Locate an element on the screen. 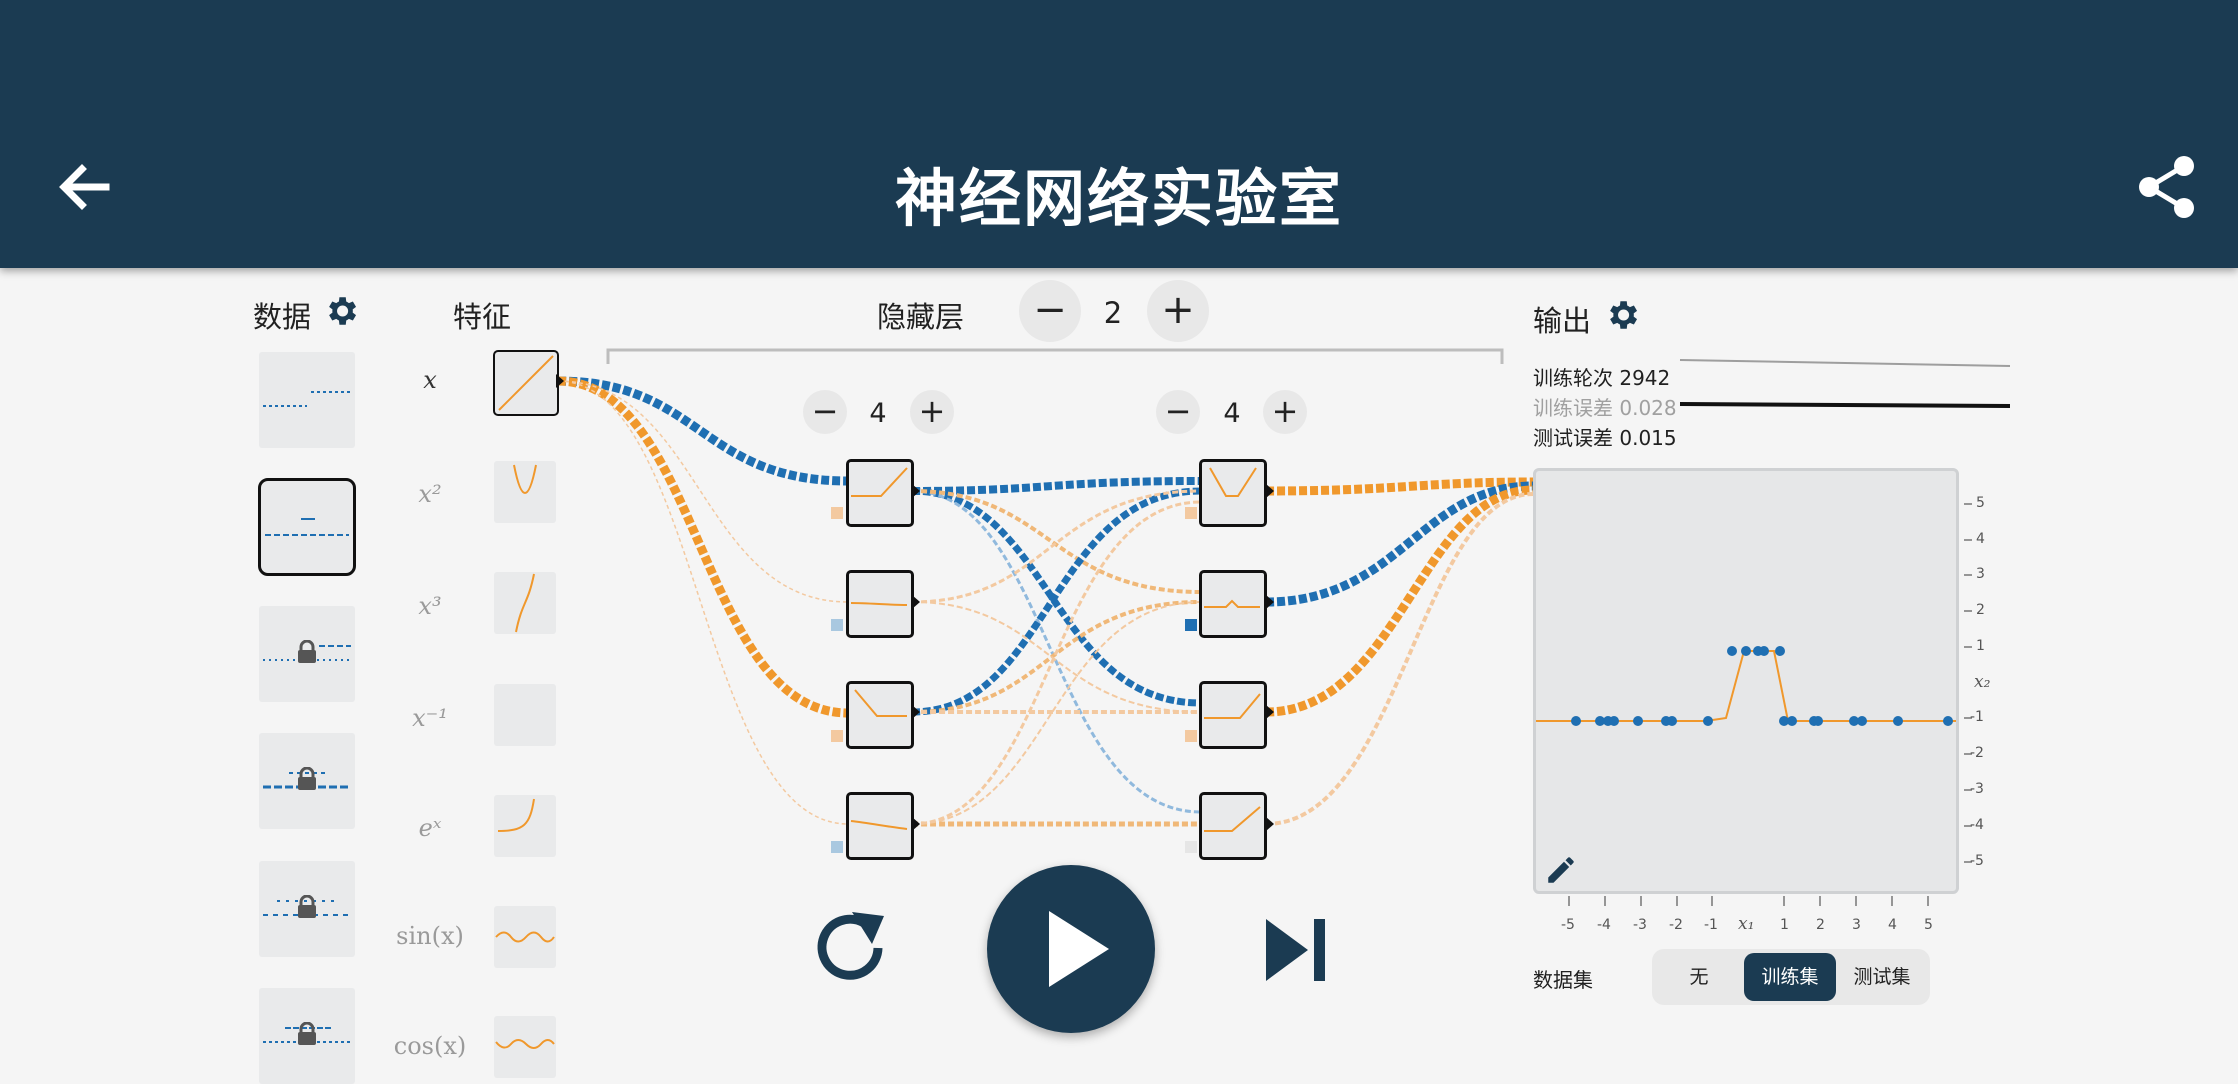 This screenshot has width=2238, height=1084. loss-sparkline is located at coordinates (1845, 383).